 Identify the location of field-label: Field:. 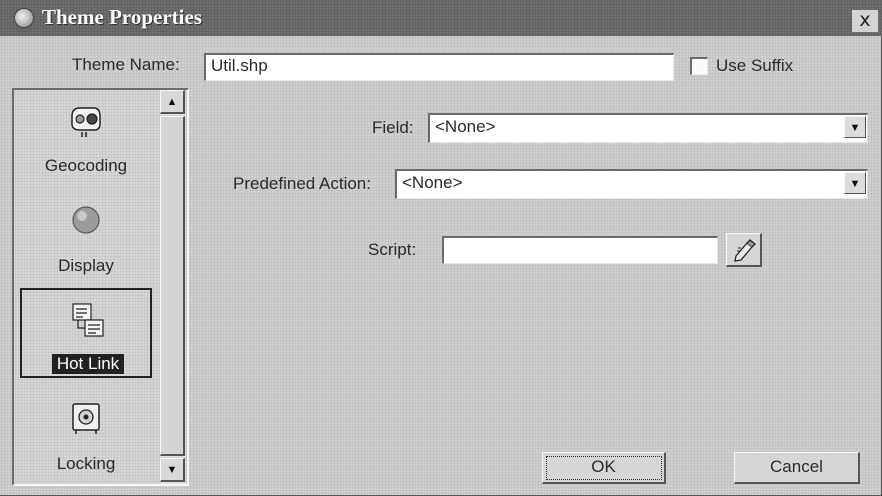
(393, 127).